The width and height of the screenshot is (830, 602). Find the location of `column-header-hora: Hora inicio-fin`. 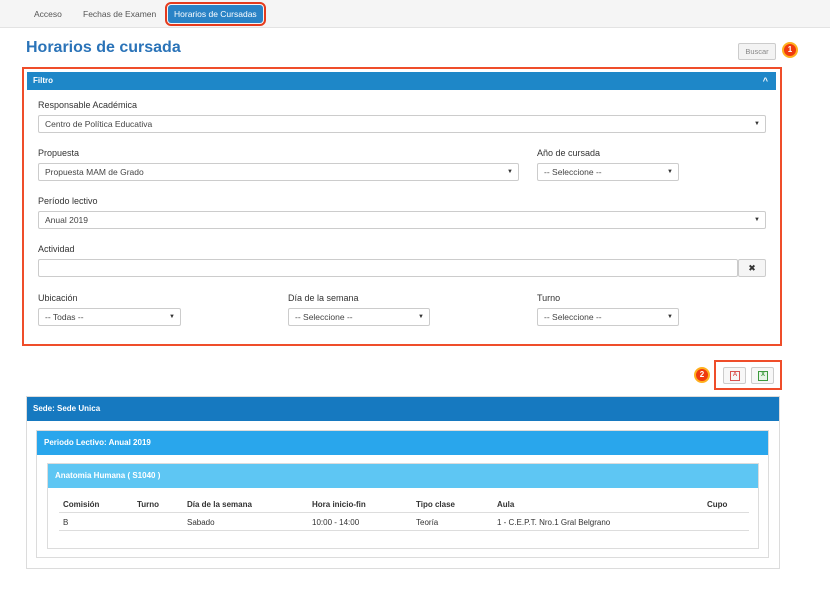

column-header-hora: Hora inicio-fin is located at coordinates (339, 504).